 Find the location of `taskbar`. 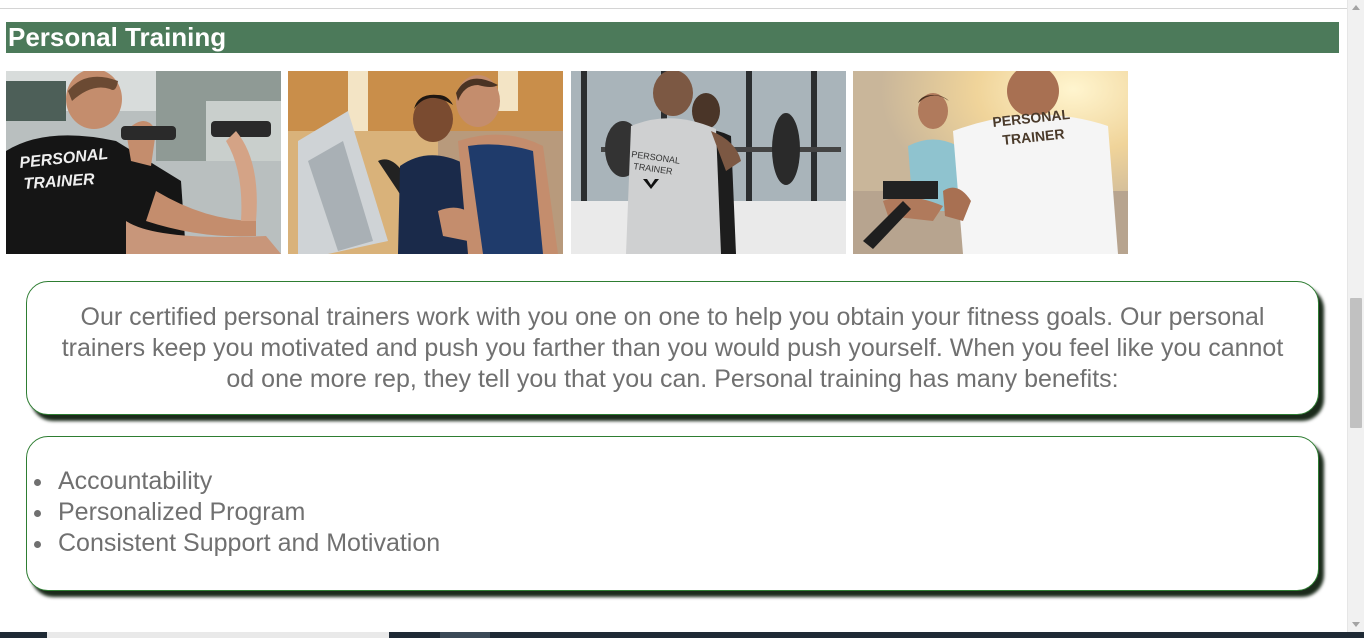

taskbar is located at coordinates (682, 635).